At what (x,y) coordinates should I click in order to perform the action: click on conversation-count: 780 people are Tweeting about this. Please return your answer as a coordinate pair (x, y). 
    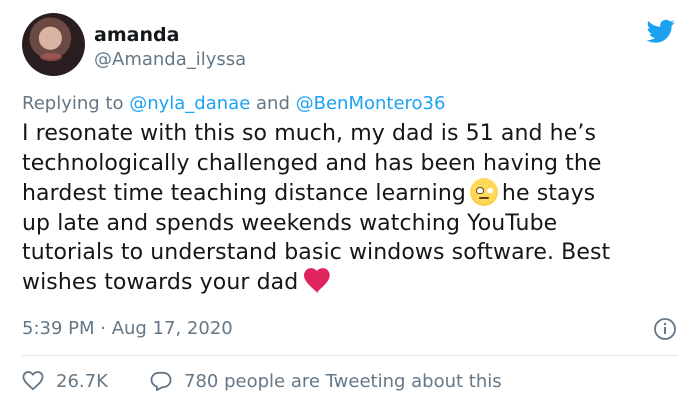
    Looking at the image, I should click on (343, 381).